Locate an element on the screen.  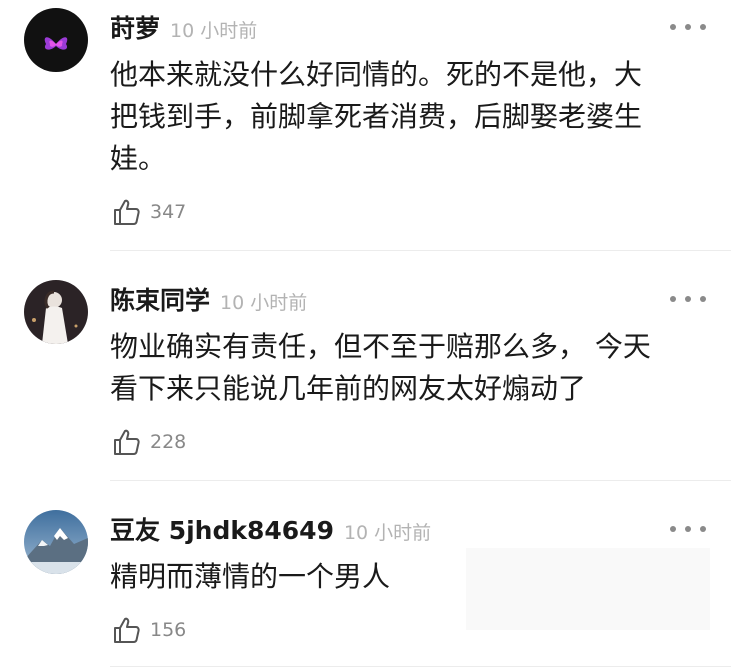
purple-butterfly-avatar-icon is located at coordinates (56, 40).